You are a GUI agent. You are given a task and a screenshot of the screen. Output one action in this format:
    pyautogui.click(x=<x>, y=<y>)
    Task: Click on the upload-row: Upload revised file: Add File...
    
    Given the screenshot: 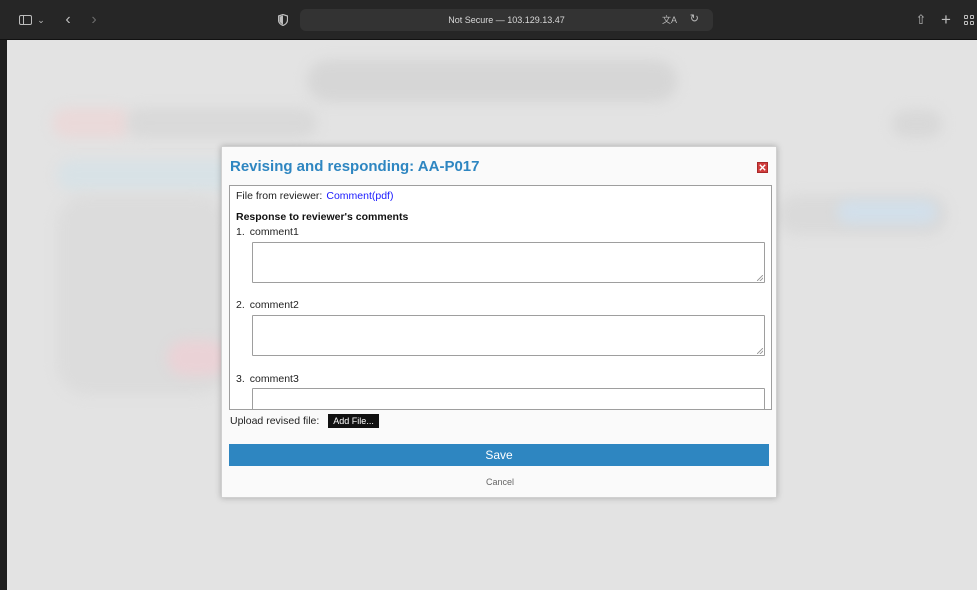 What is the action you would take?
    pyautogui.click(x=304, y=421)
    